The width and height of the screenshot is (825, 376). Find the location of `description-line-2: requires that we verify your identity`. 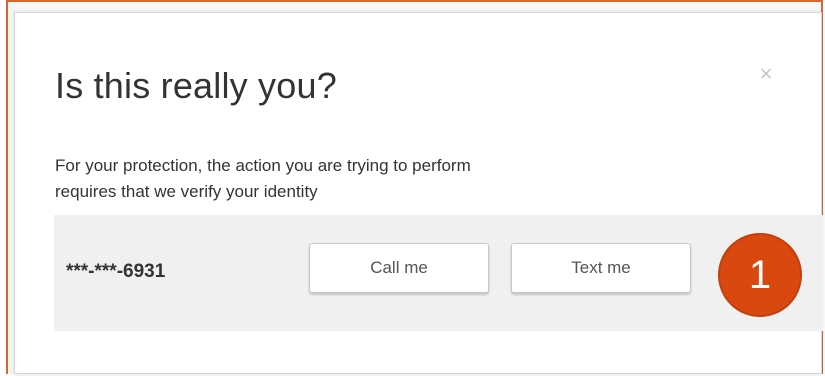

description-line-2: requires that we verify your identity is located at coordinates (186, 191).